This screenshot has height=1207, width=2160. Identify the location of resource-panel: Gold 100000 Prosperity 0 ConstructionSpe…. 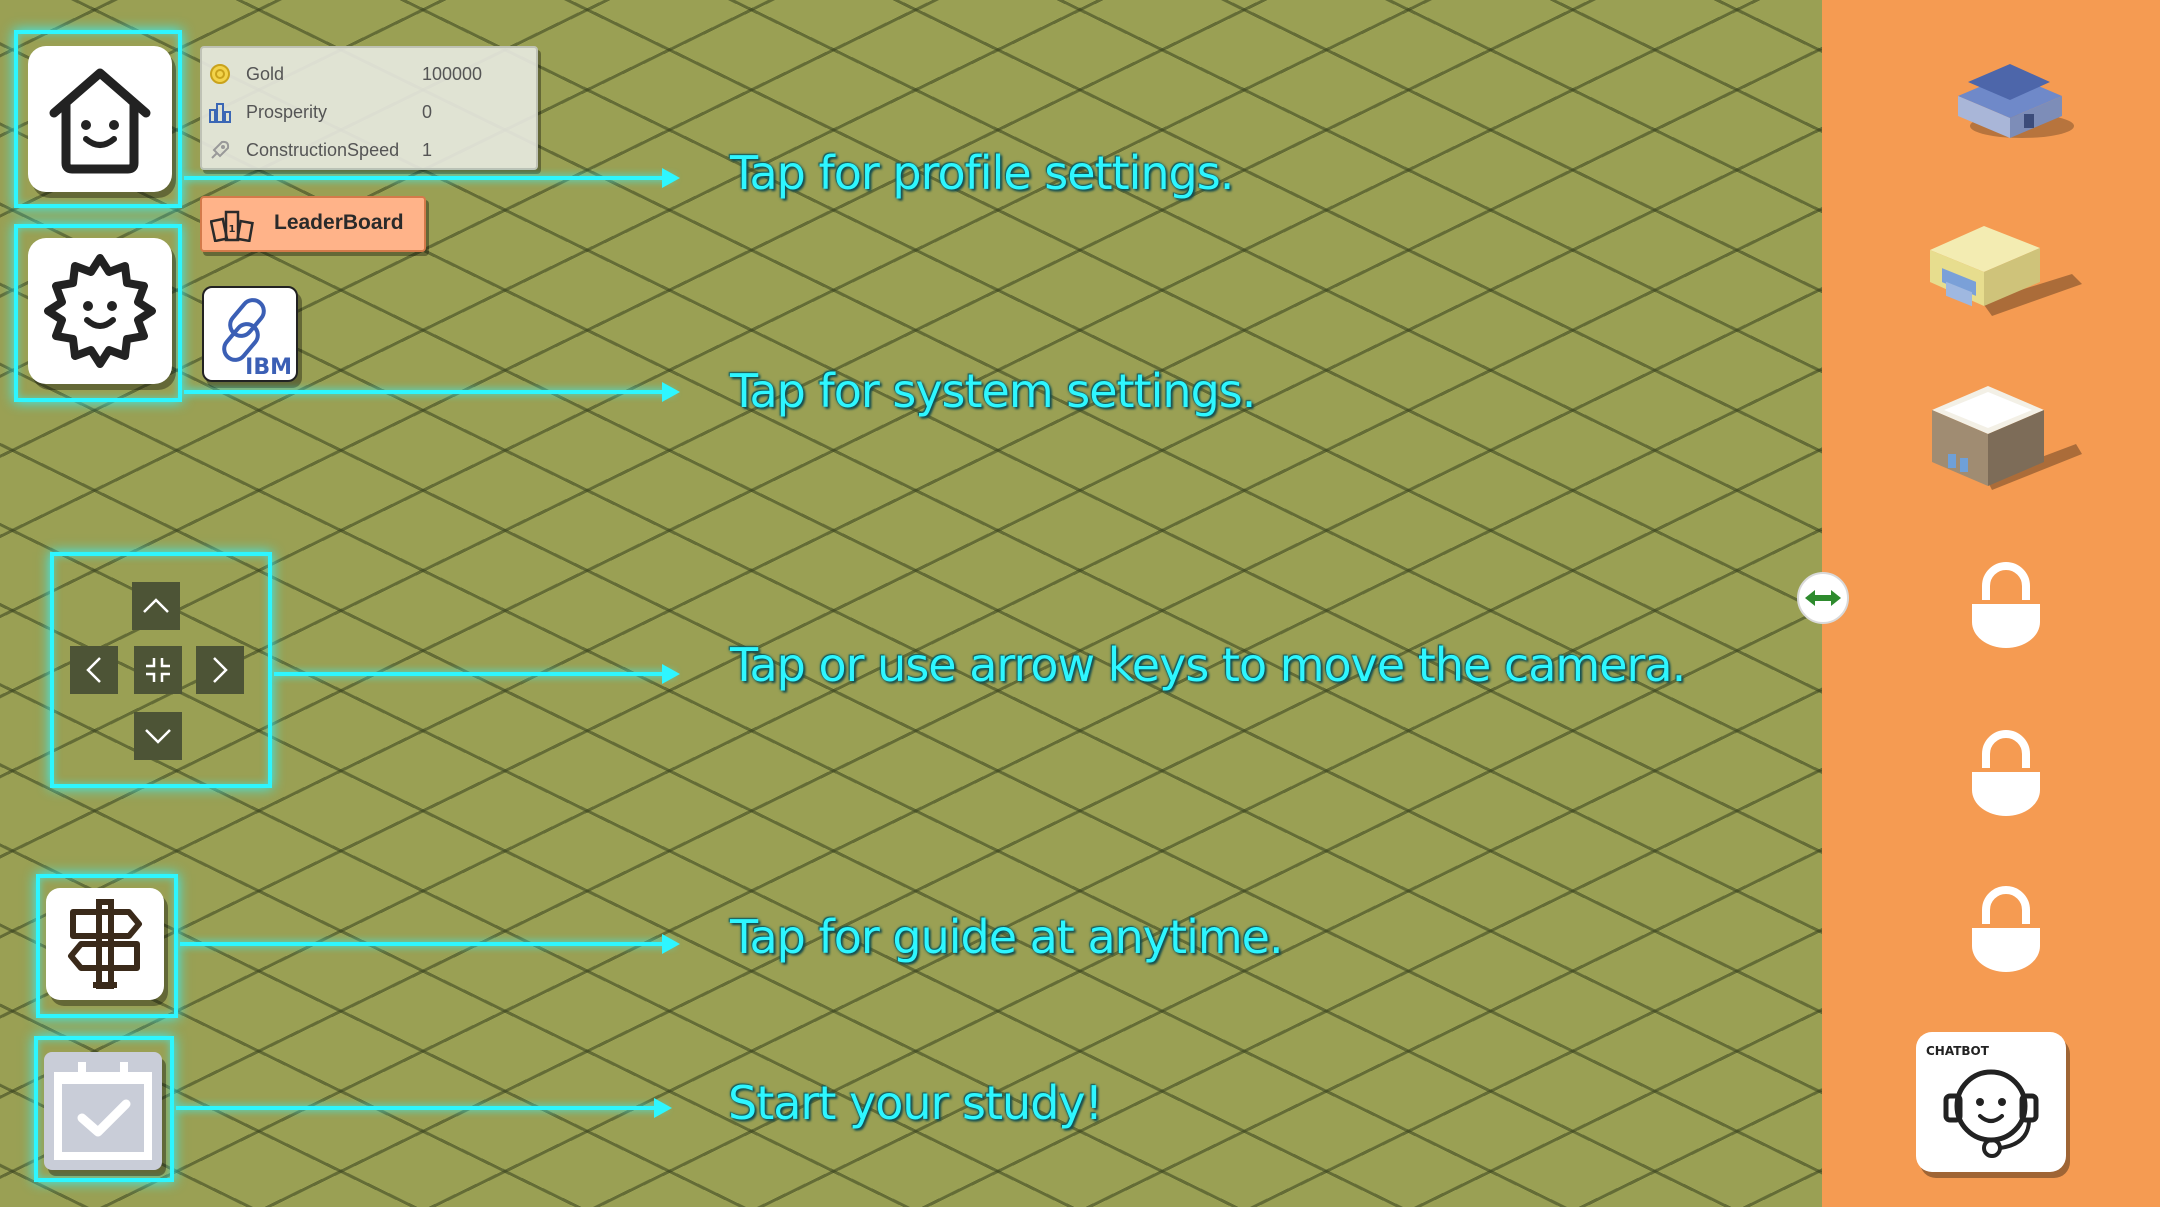
(369, 108).